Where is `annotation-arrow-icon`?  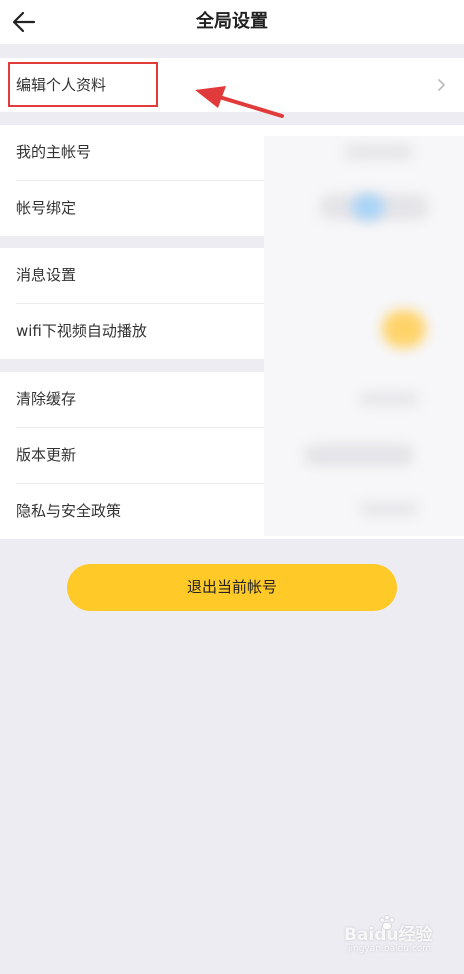
annotation-arrow-icon is located at coordinates (239, 102).